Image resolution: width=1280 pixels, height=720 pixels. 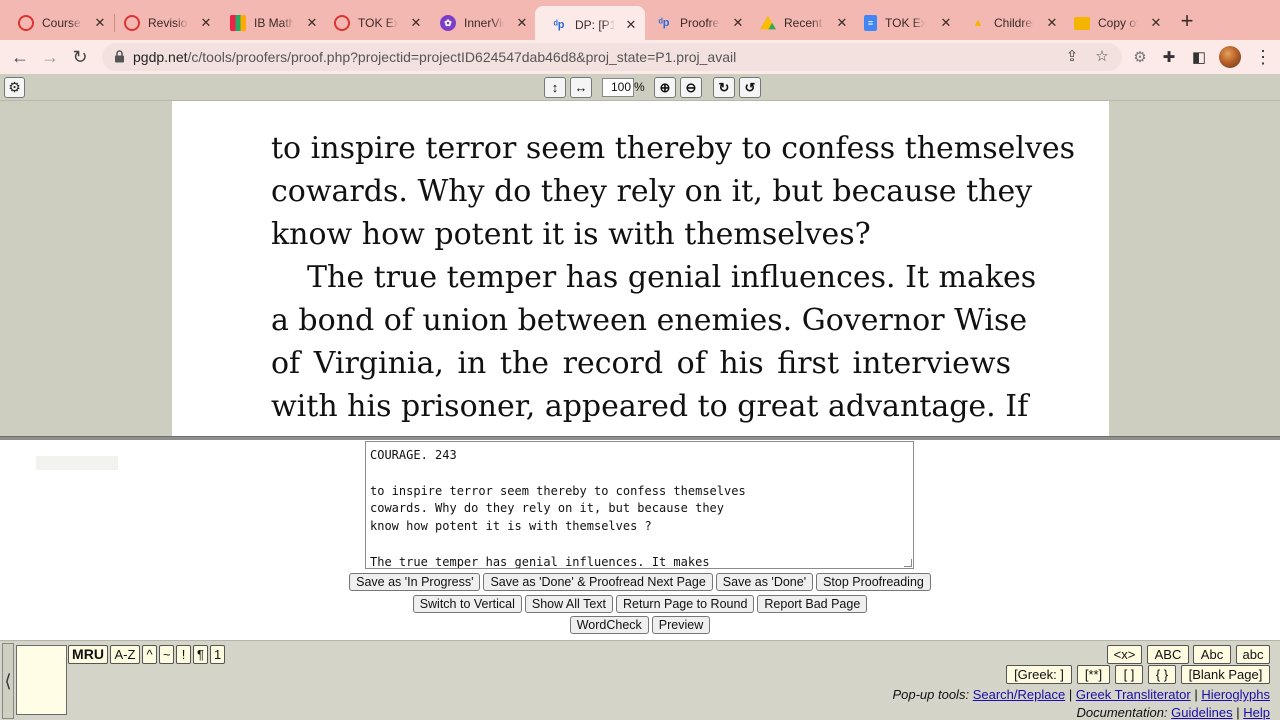 What do you see at coordinates (1133, 694) in the screenshot?
I see `greek-transliterator-link: Greek Transliterator` at bounding box center [1133, 694].